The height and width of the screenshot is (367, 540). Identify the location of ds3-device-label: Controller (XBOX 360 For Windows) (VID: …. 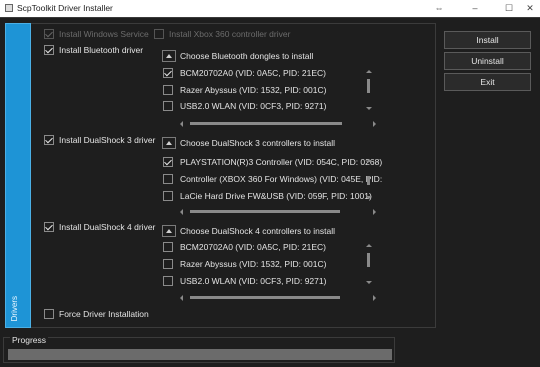
(281, 179).